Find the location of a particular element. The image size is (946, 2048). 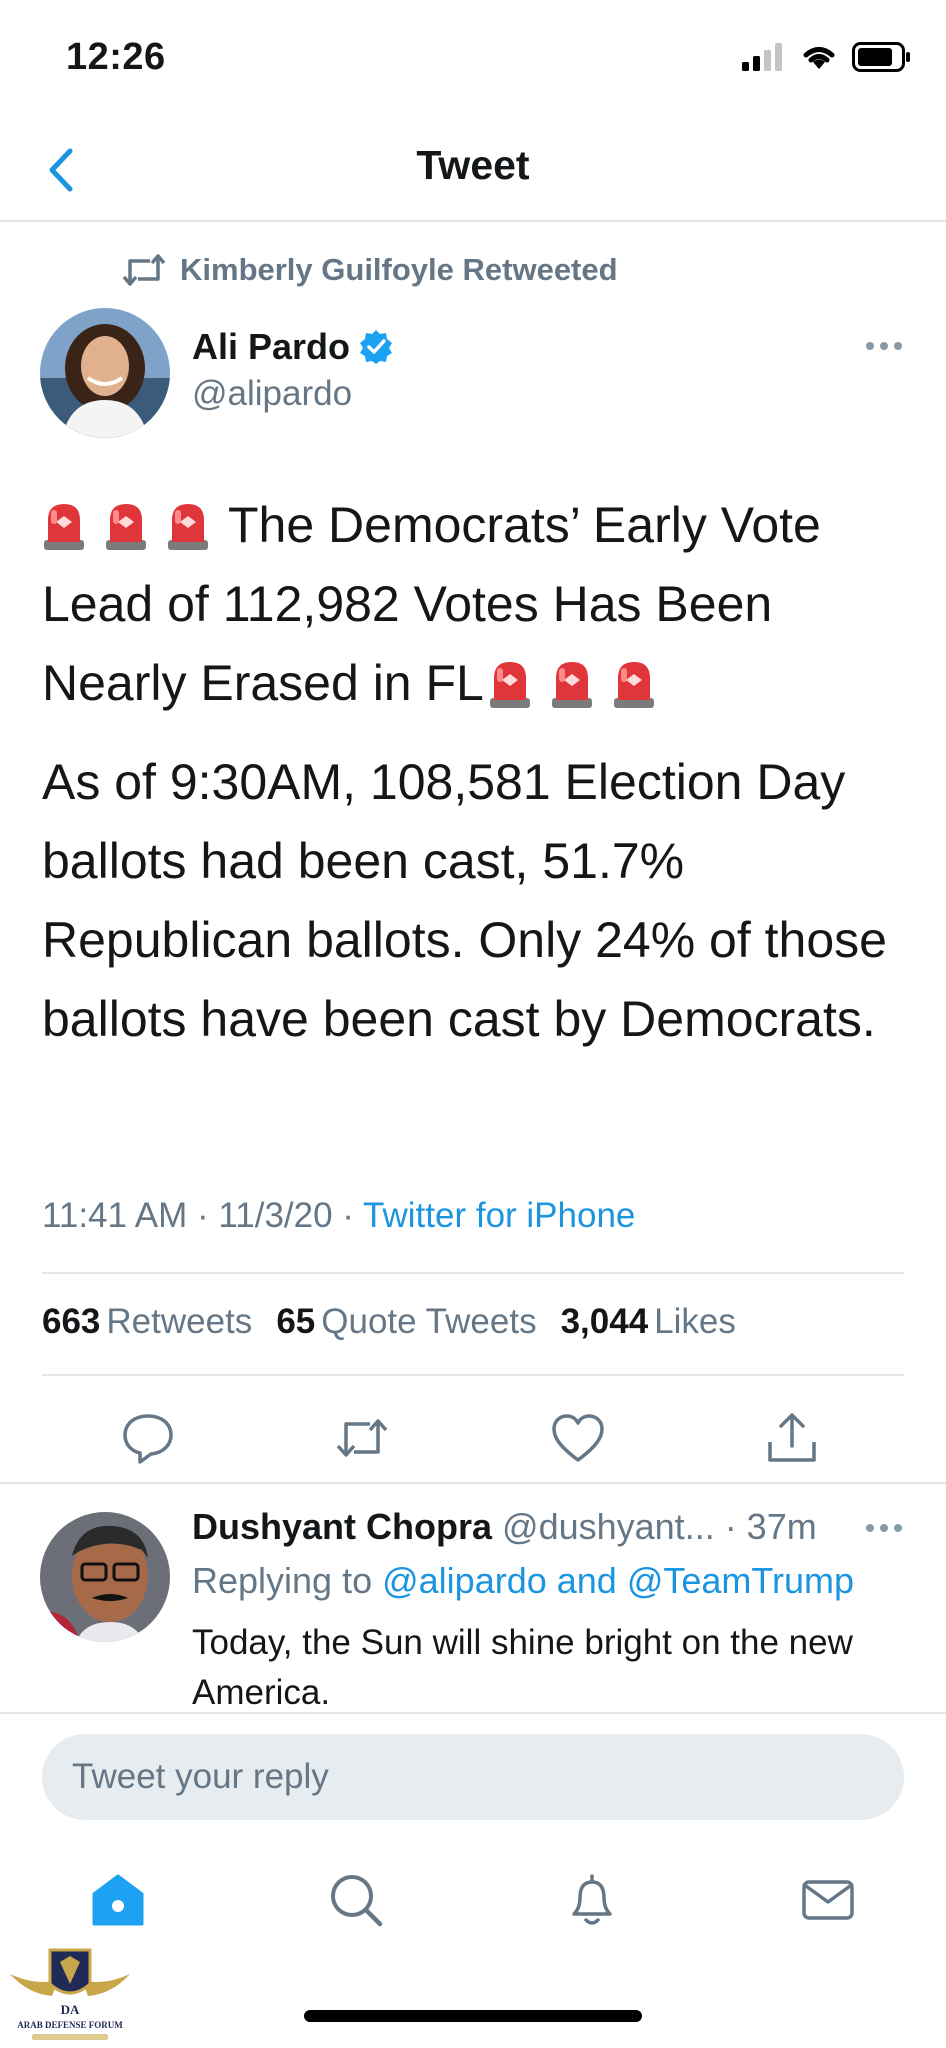

reply-icon is located at coordinates (148, 1438).